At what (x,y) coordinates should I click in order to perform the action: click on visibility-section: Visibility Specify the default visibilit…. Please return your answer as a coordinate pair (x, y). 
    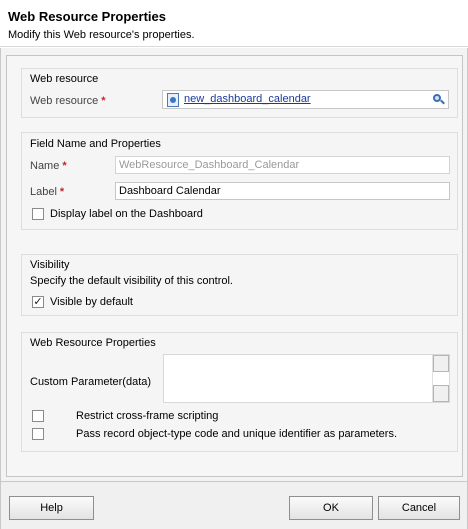
    Looking at the image, I should click on (239, 285).